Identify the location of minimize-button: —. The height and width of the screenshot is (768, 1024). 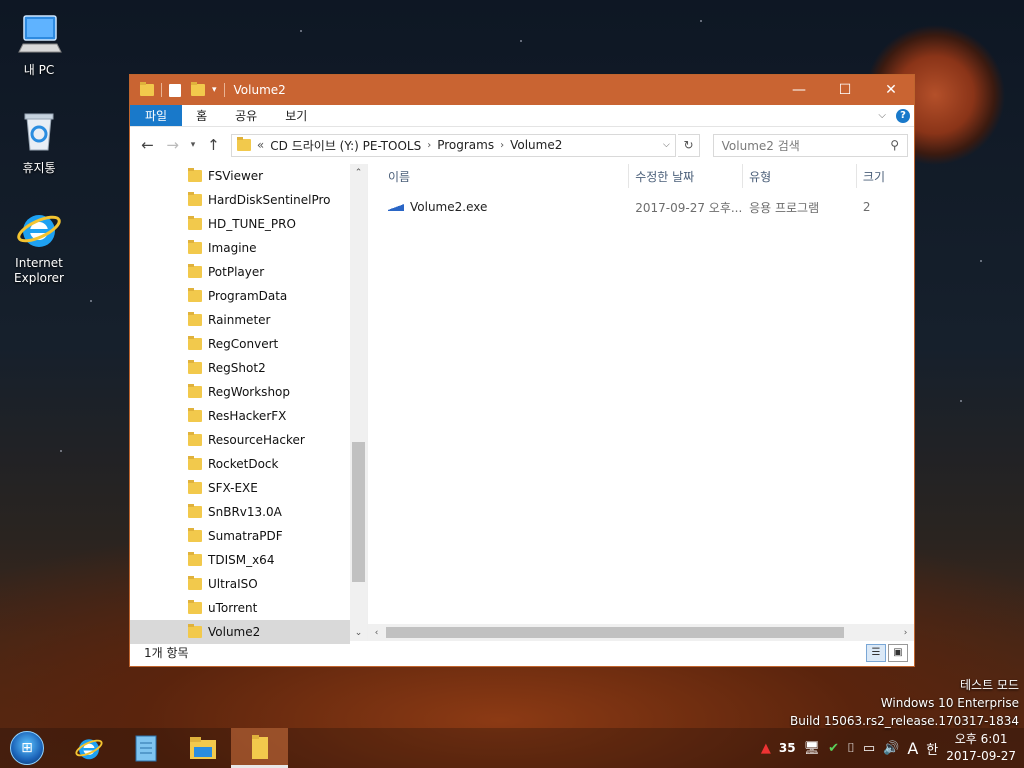
(799, 90).